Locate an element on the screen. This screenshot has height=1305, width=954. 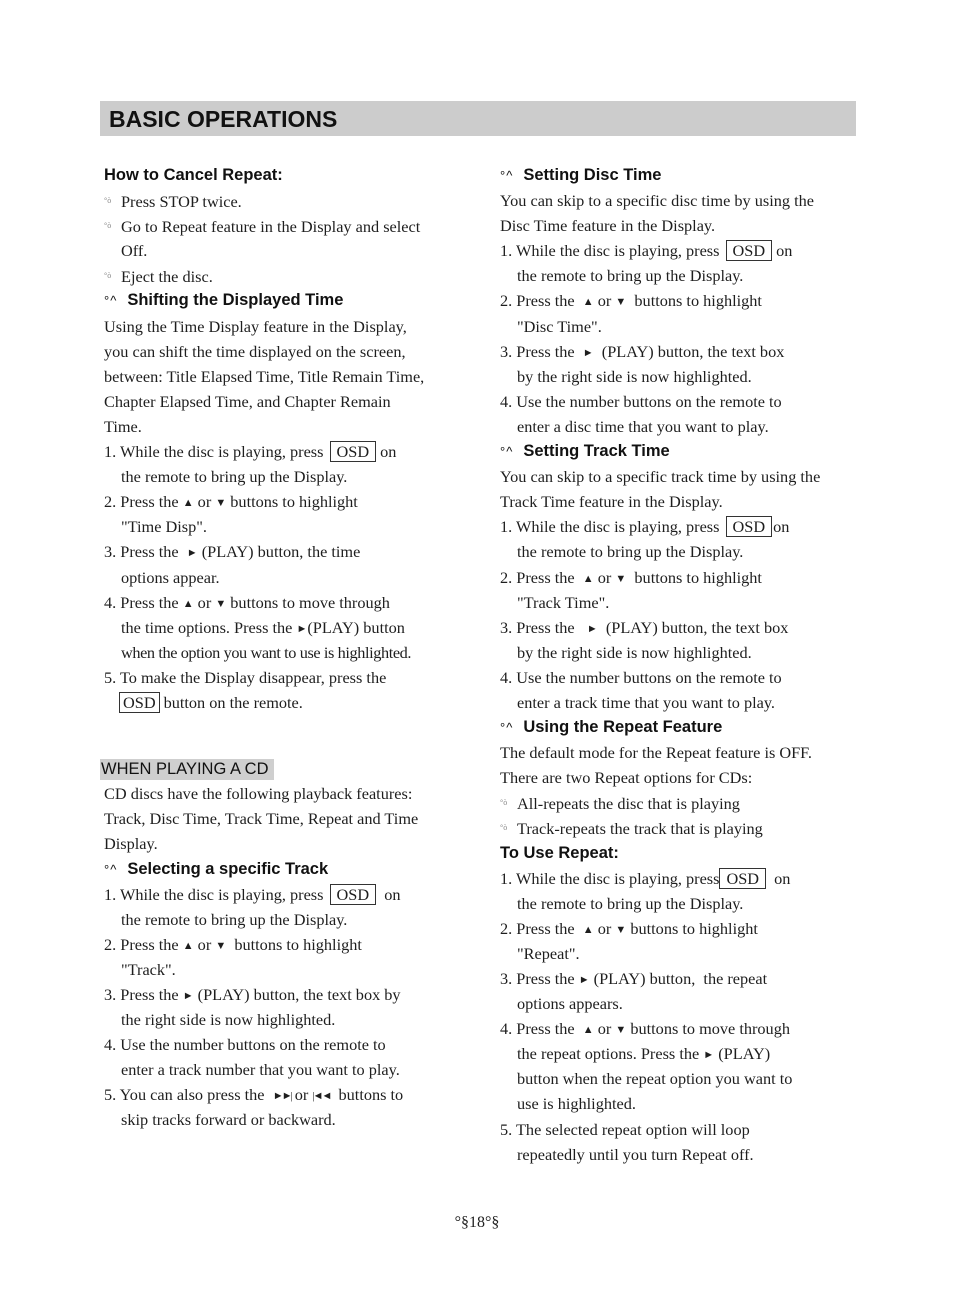
heading-cancel-repeat: How to Cancel Repeat: is located at coordinates (193, 175).